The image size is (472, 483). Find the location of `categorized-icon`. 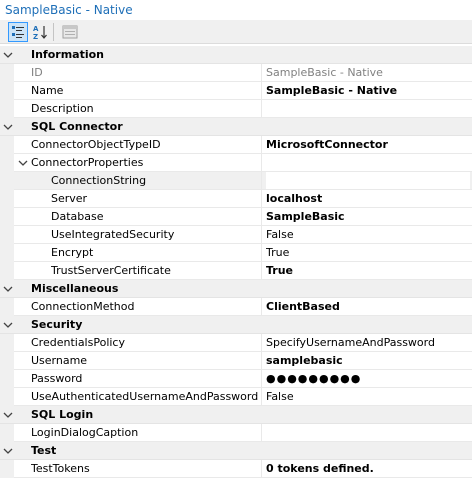

categorized-icon is located at coordinates (18, 32).